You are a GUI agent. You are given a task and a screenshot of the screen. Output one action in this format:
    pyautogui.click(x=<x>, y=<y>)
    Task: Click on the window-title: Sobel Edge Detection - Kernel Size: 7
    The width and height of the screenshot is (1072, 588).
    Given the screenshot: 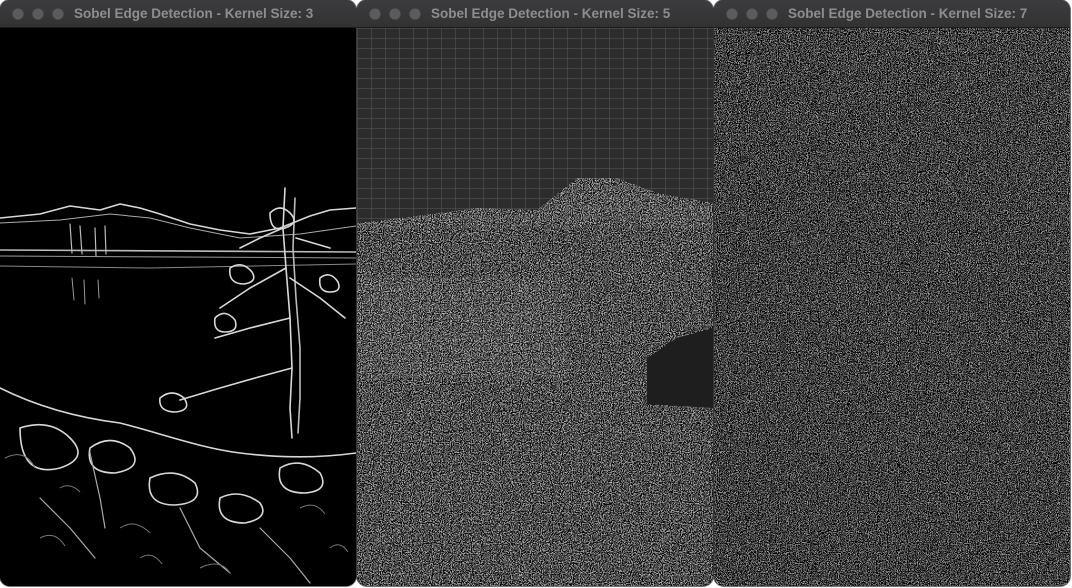 What is the action you would take?
    pyautogui.click(x=908, y=13)
    